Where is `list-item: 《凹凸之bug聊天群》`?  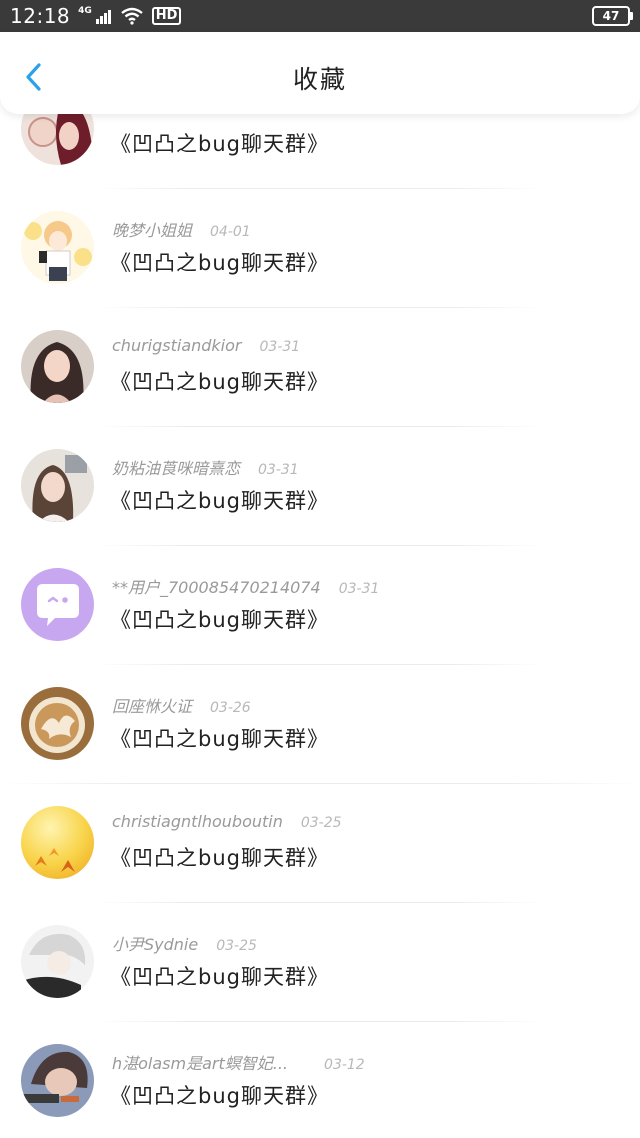
list-item: 《凹凸之bug聊天群》 is located at coordinates (320, 151).